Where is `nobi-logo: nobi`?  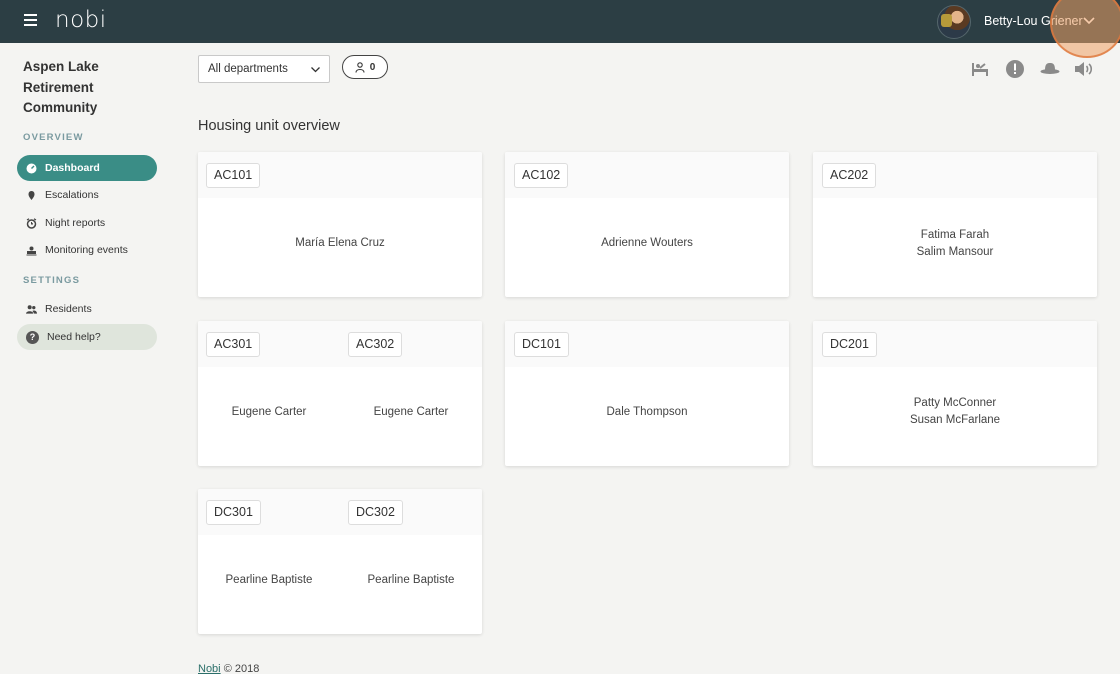 nobi-logo: nobi is located at coordinates (81, 20).